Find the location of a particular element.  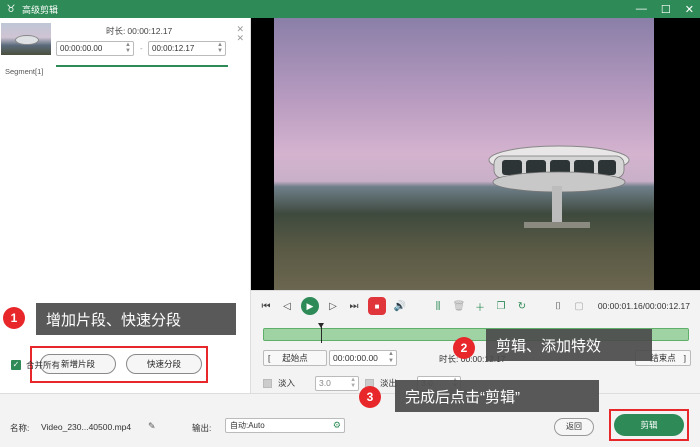

maximize-button: ☐ is located at coordinates (666, 9).